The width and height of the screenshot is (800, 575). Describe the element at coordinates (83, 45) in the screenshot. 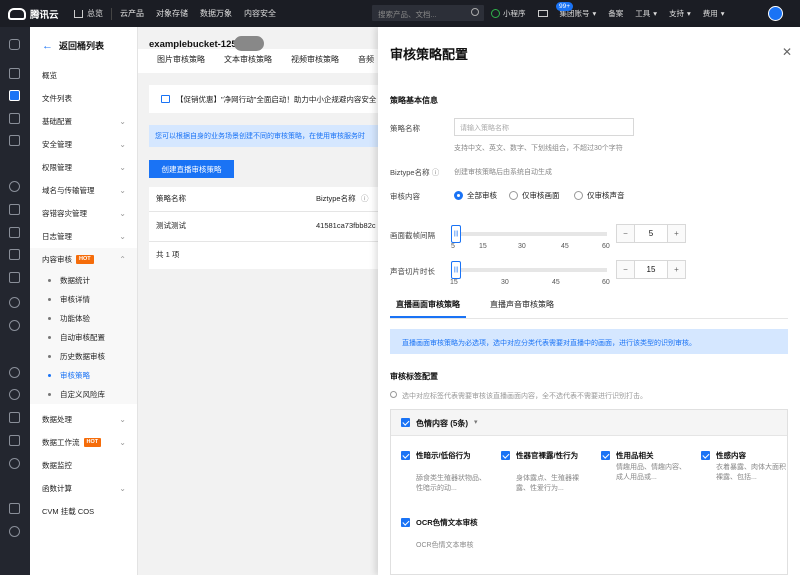

I see `back-to-bucket-list: ← 返回桶列表` at that location.